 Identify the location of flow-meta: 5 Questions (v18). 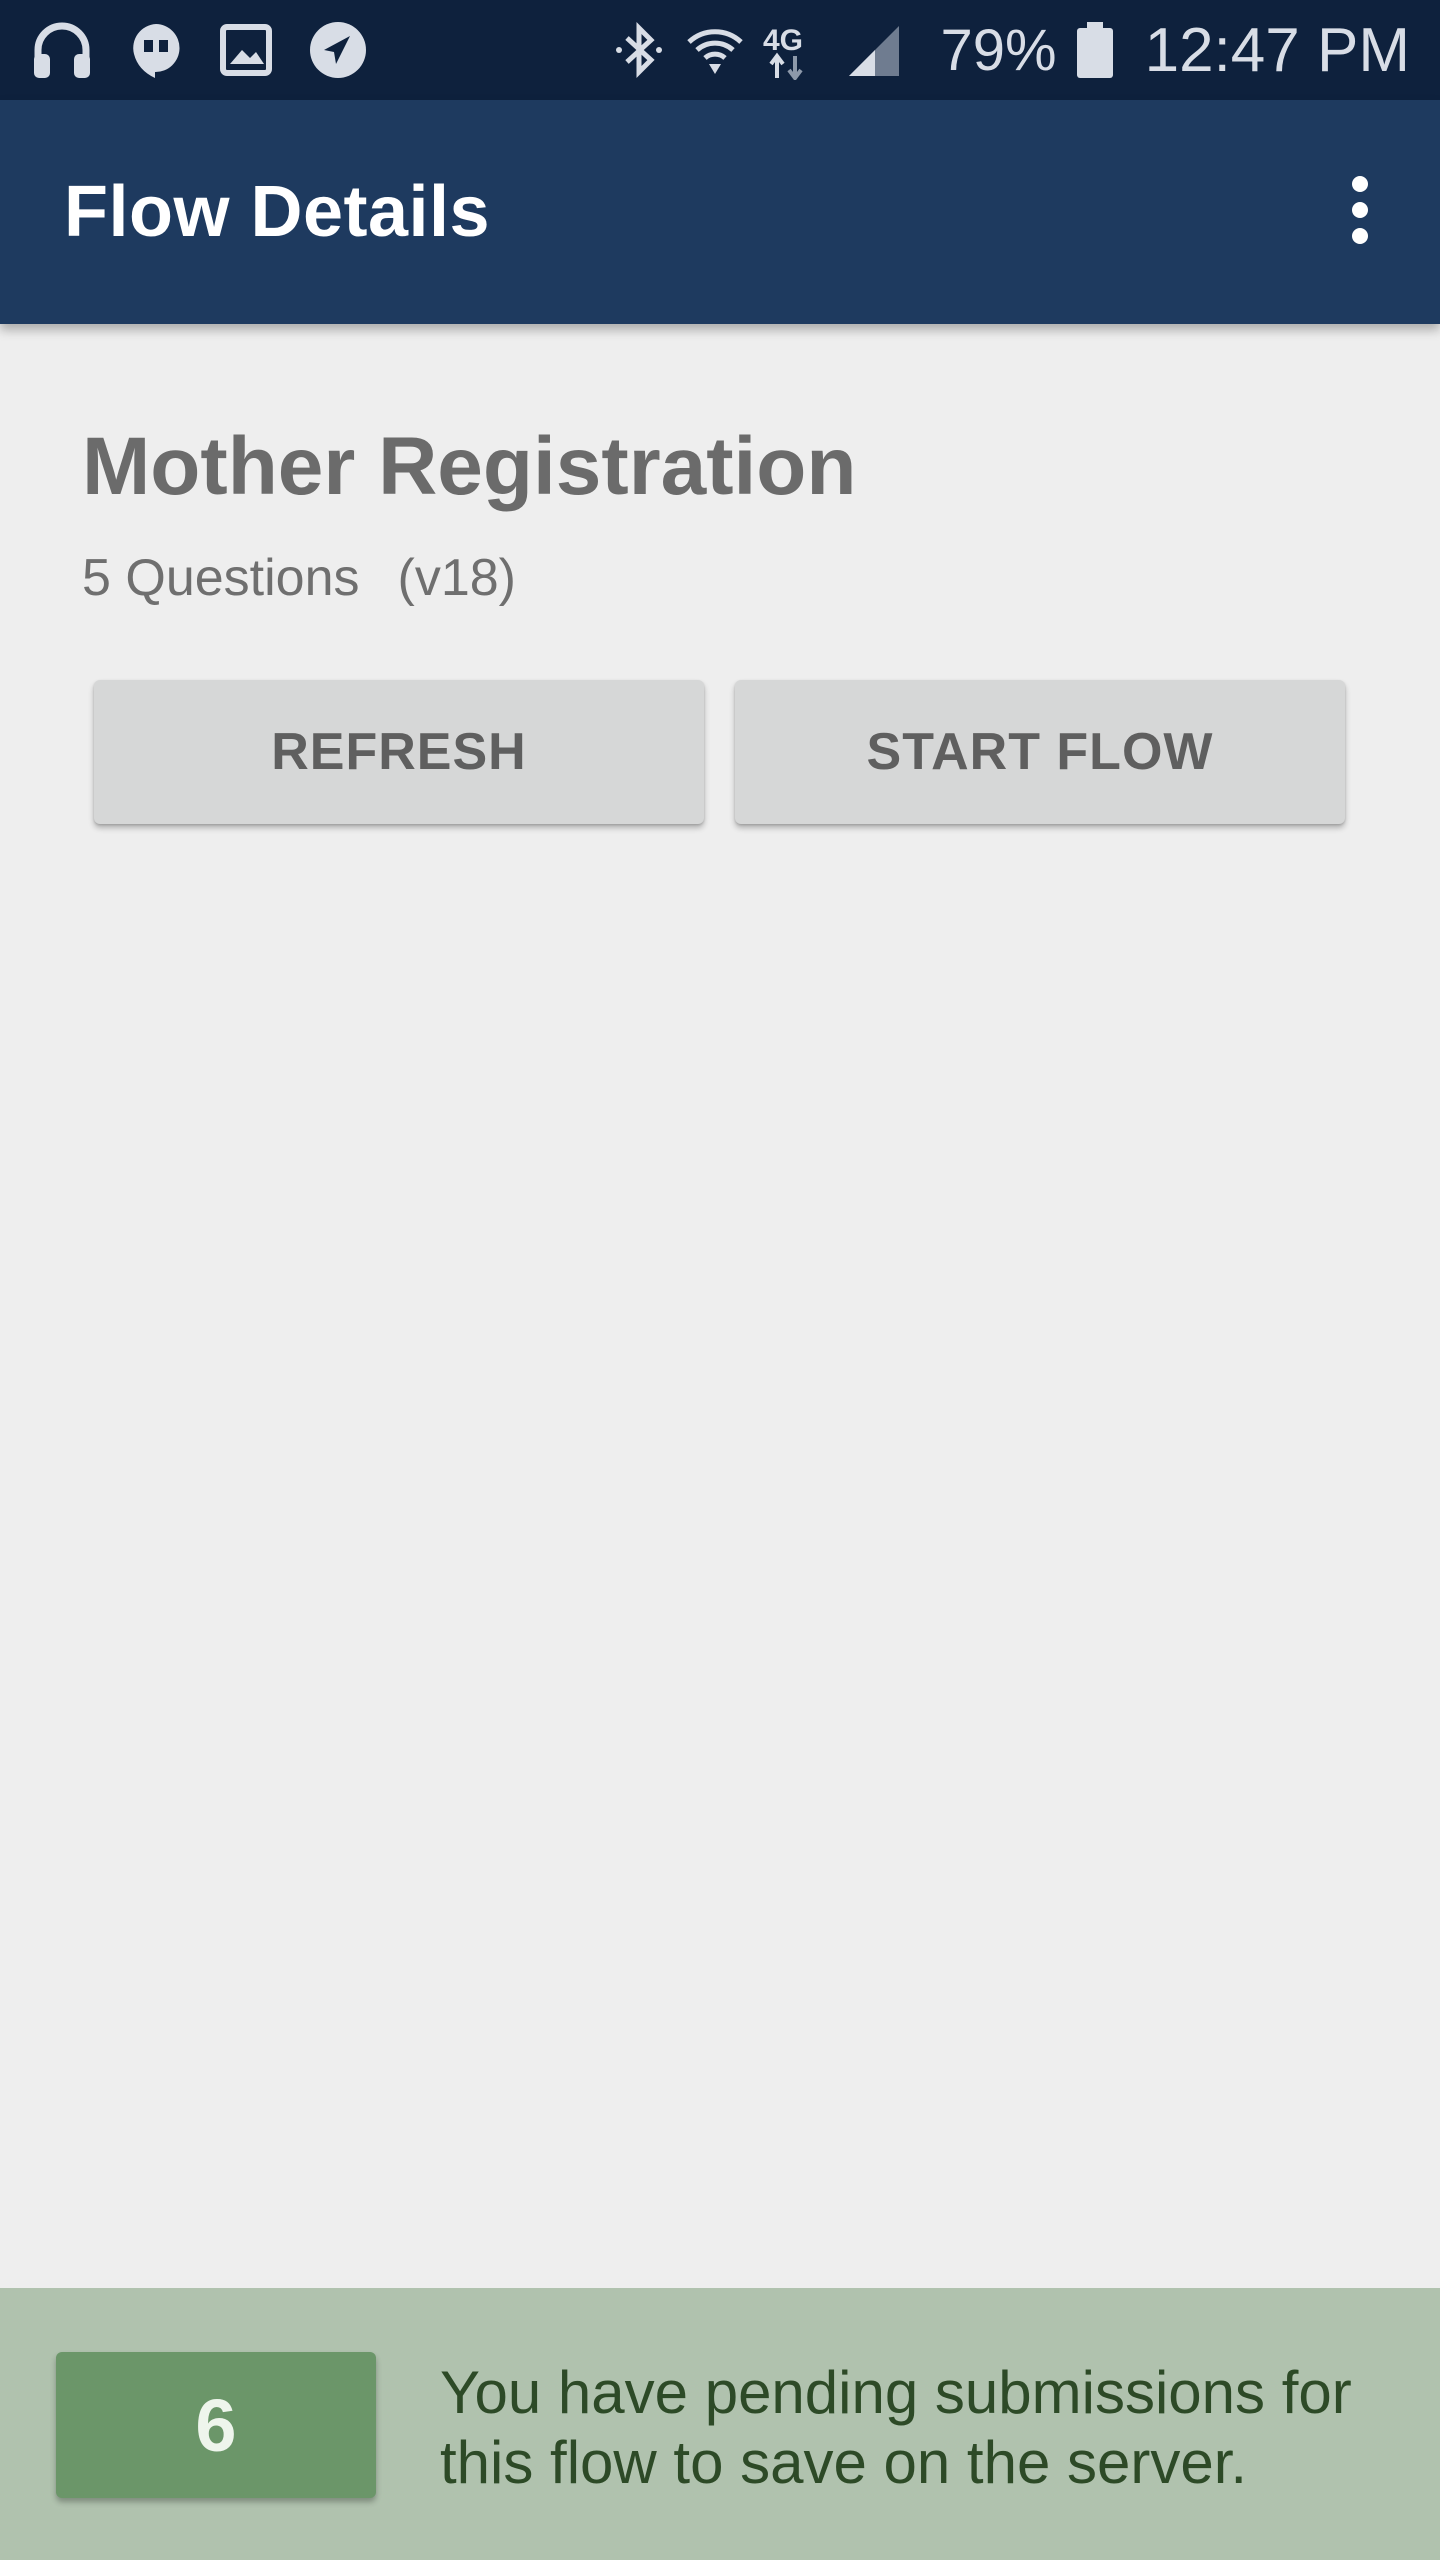
(299, 578).